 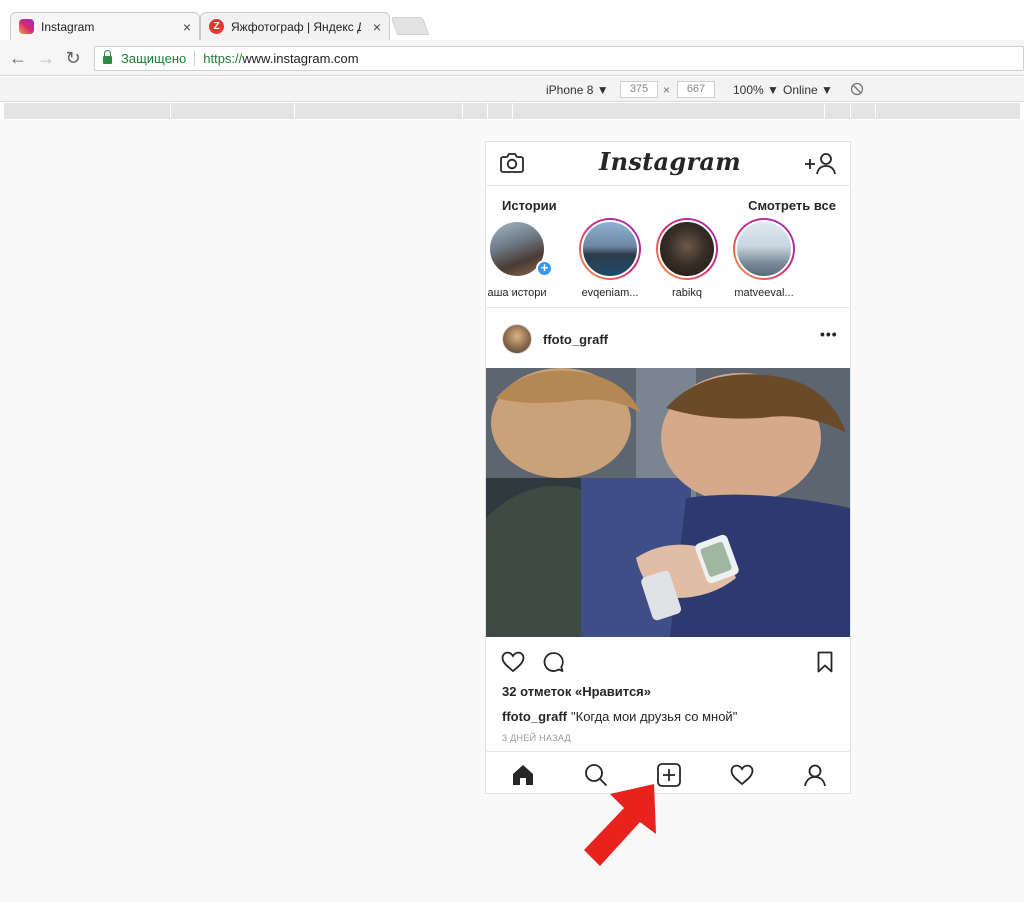 I want to click on post-caption: ffoto_graff "Когда мои друзья со мной", so click(x=619, y=716).